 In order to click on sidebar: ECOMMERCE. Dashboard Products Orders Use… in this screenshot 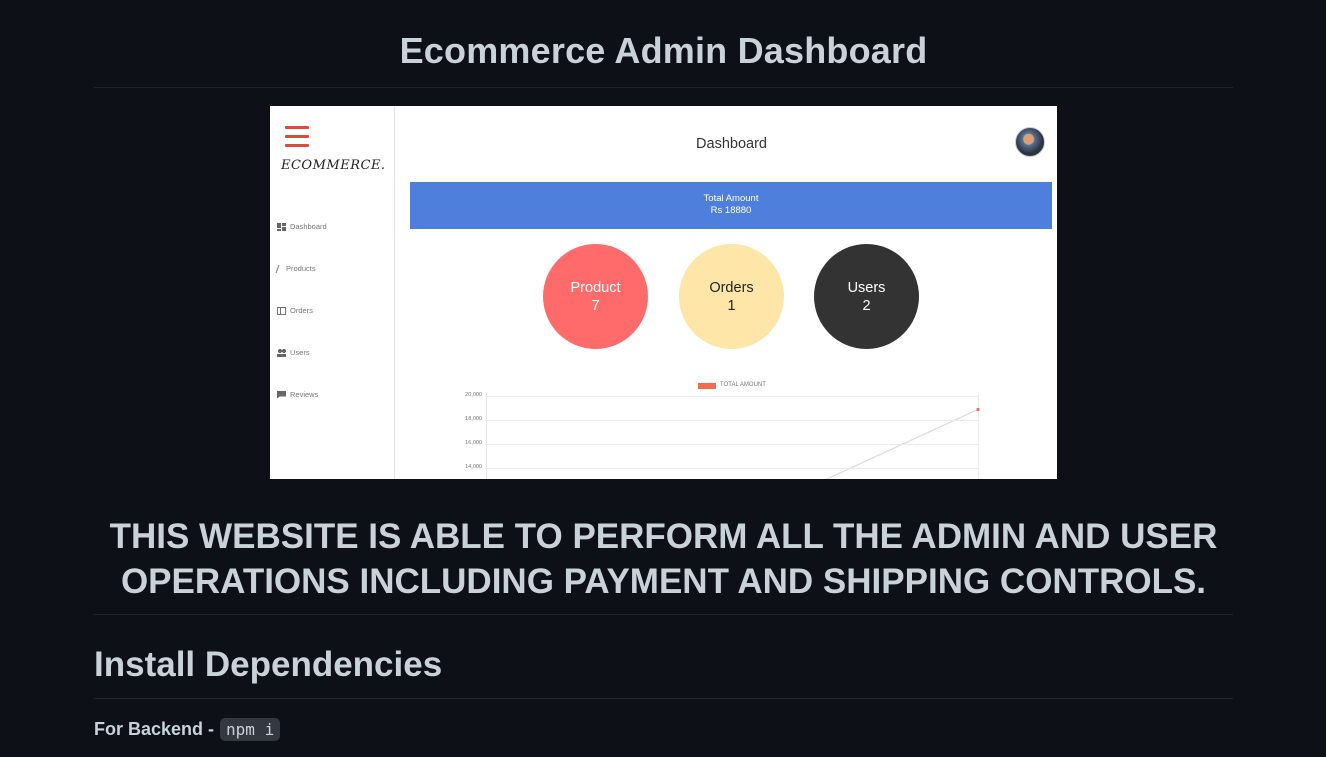, I will do `click(332, 292)`.